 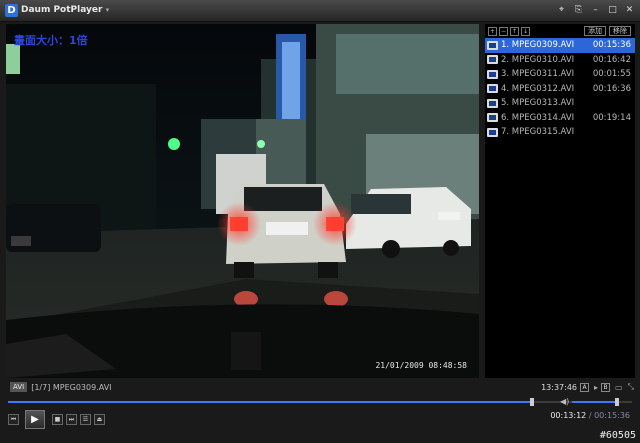 I want to click on playlist-add-button: 添加, so click(x=595, y=31).